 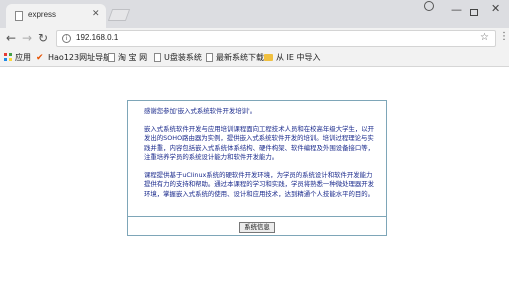 I want to click on folder-icon, so click(x=268, y=57).